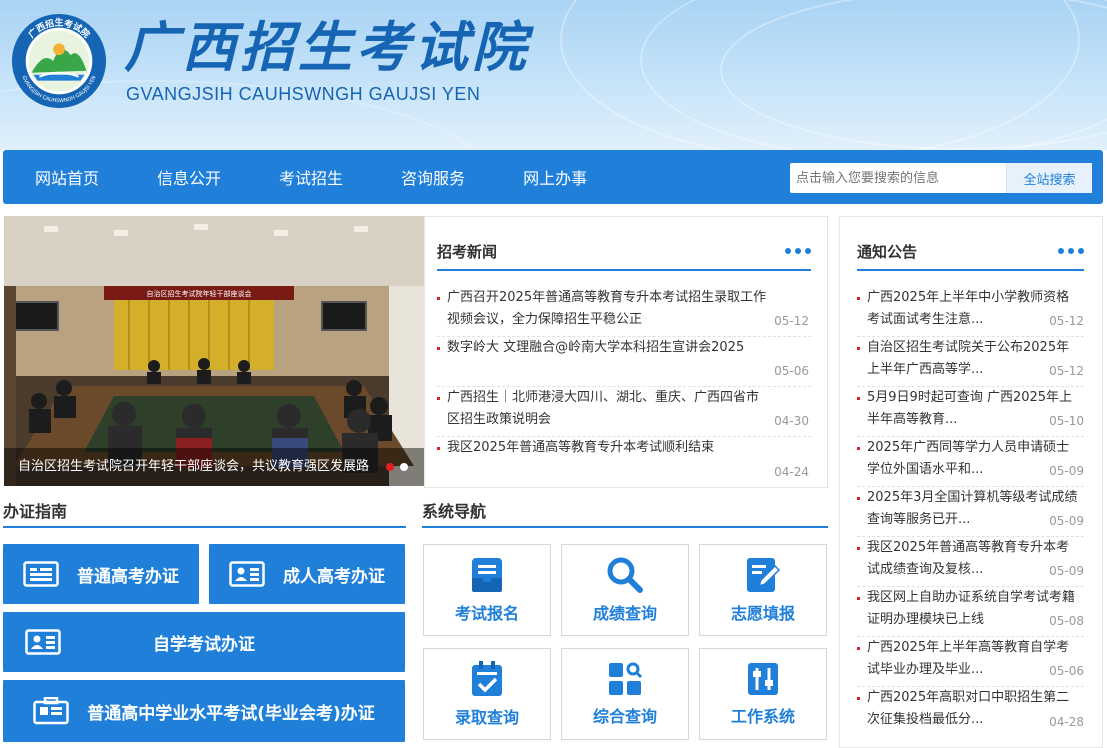  I want to click on id-card-list-icon, so click(41, 574).